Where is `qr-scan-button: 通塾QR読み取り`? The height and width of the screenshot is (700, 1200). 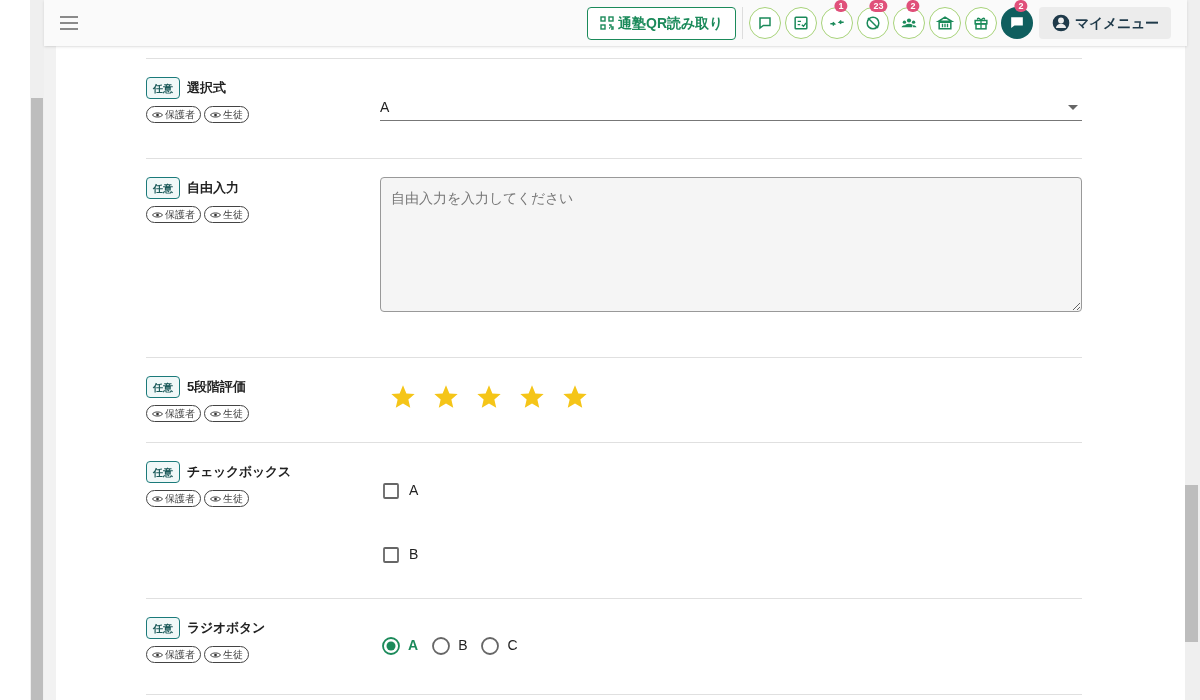
qr-scan-button: 通塾QR読み取り is located at coordinates (661, 23).